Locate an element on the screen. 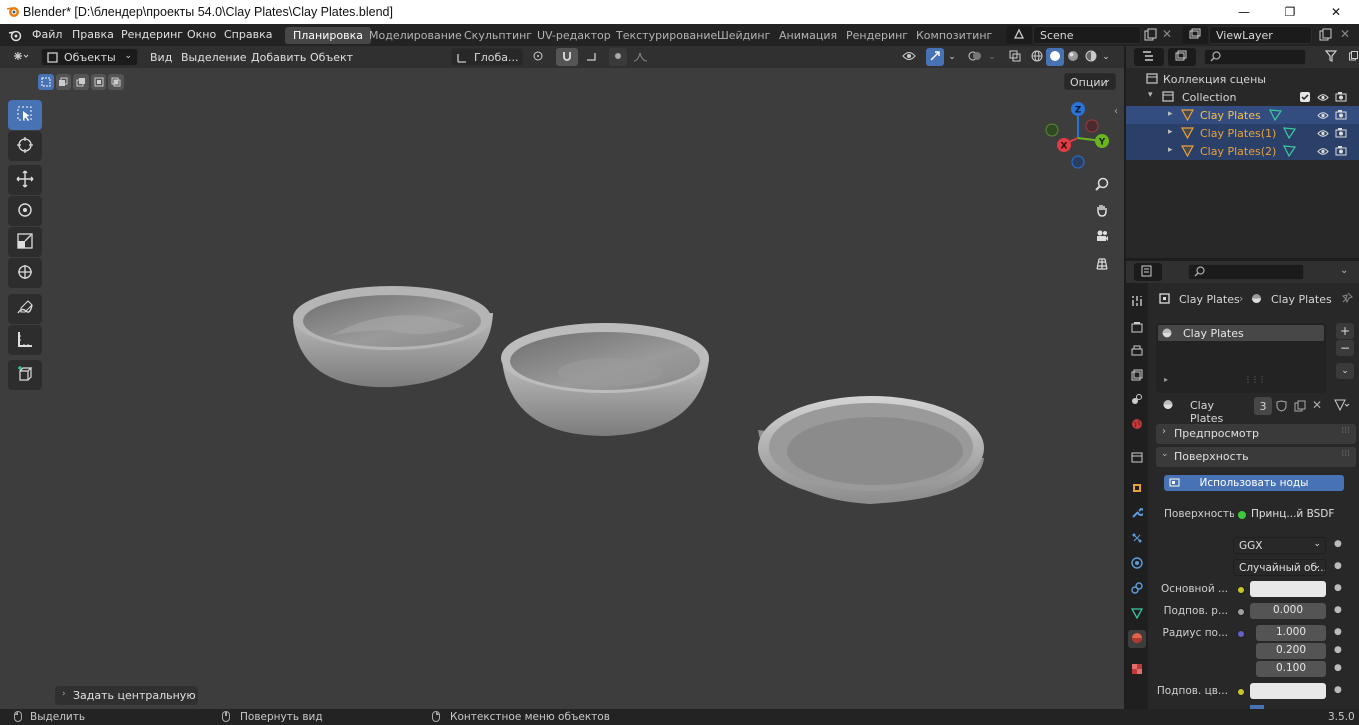 The height and width of the screenshot is (725, 1359). tab-uv-editing: UV-редактор is located at coordinates (574, 35).